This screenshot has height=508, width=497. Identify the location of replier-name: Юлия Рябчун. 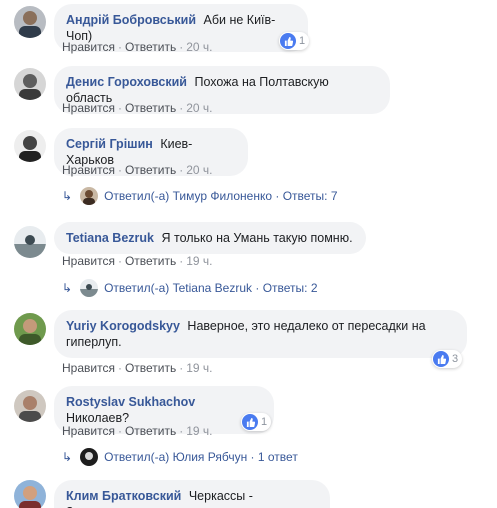
(210, 457).